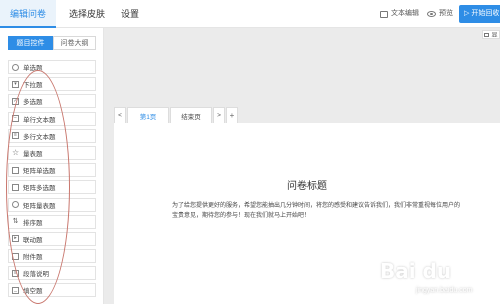 This screenshot has height=304, width=500. I want to click on tab-settings: 设置, so click(130, 14).